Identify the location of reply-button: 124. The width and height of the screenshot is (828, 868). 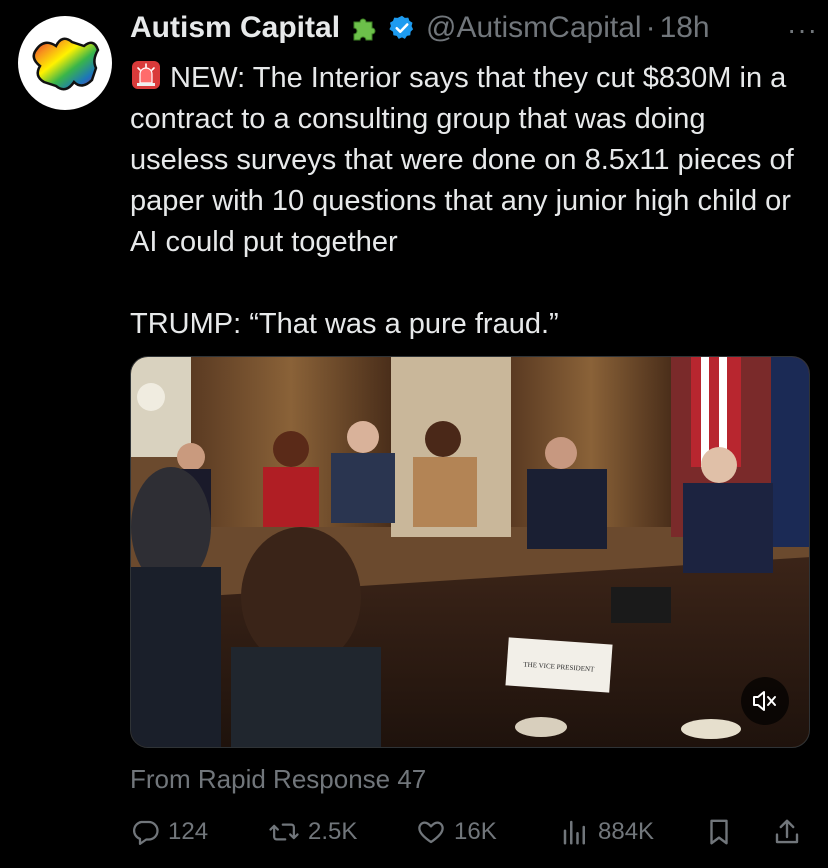
(169, 832).